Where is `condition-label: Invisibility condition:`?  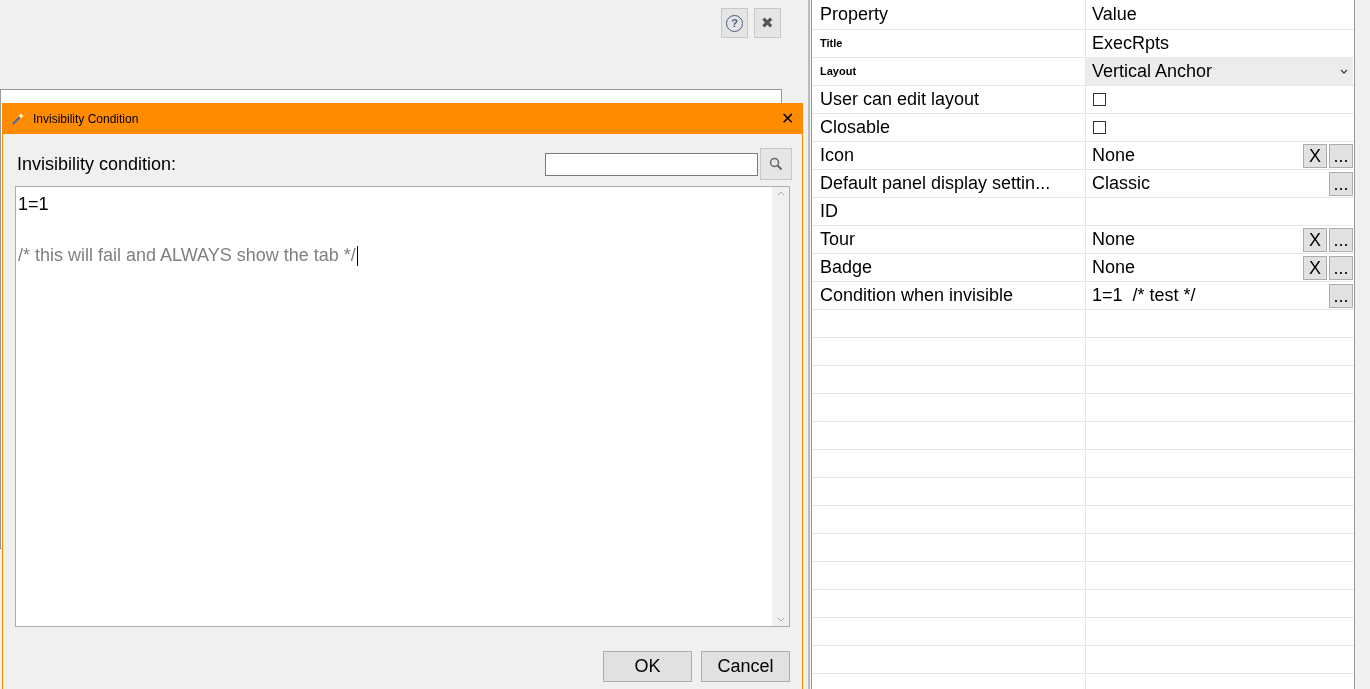 condition-label: Invisibility condition: is located at coordinates (97, 164).